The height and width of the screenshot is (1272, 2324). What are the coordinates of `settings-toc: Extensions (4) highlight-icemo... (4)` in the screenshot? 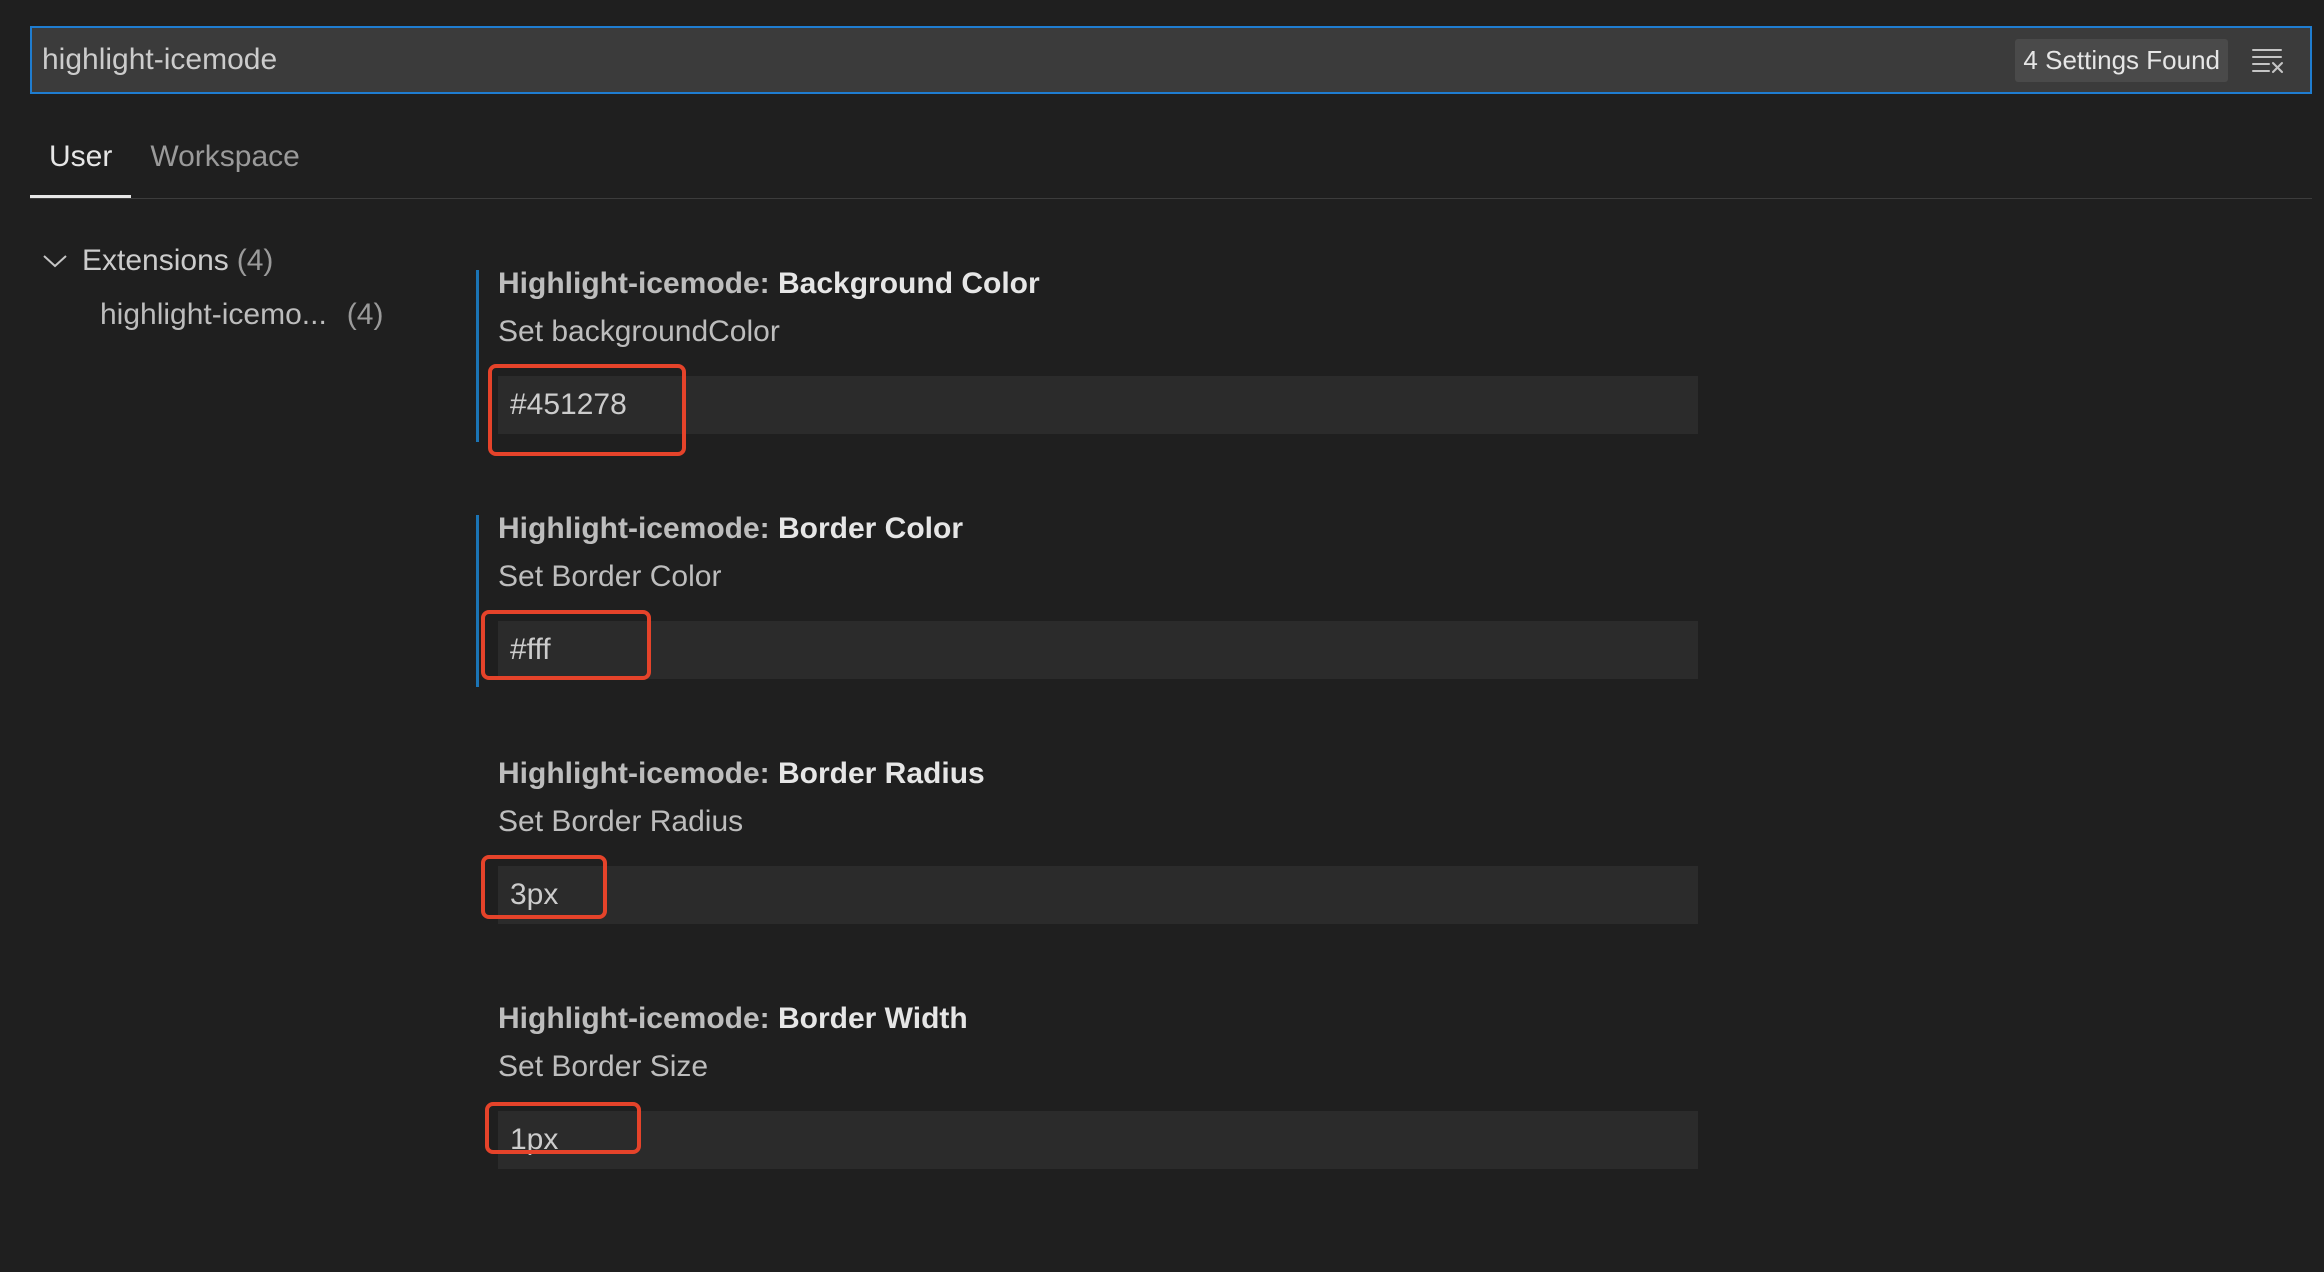 It's located at (230, 288).